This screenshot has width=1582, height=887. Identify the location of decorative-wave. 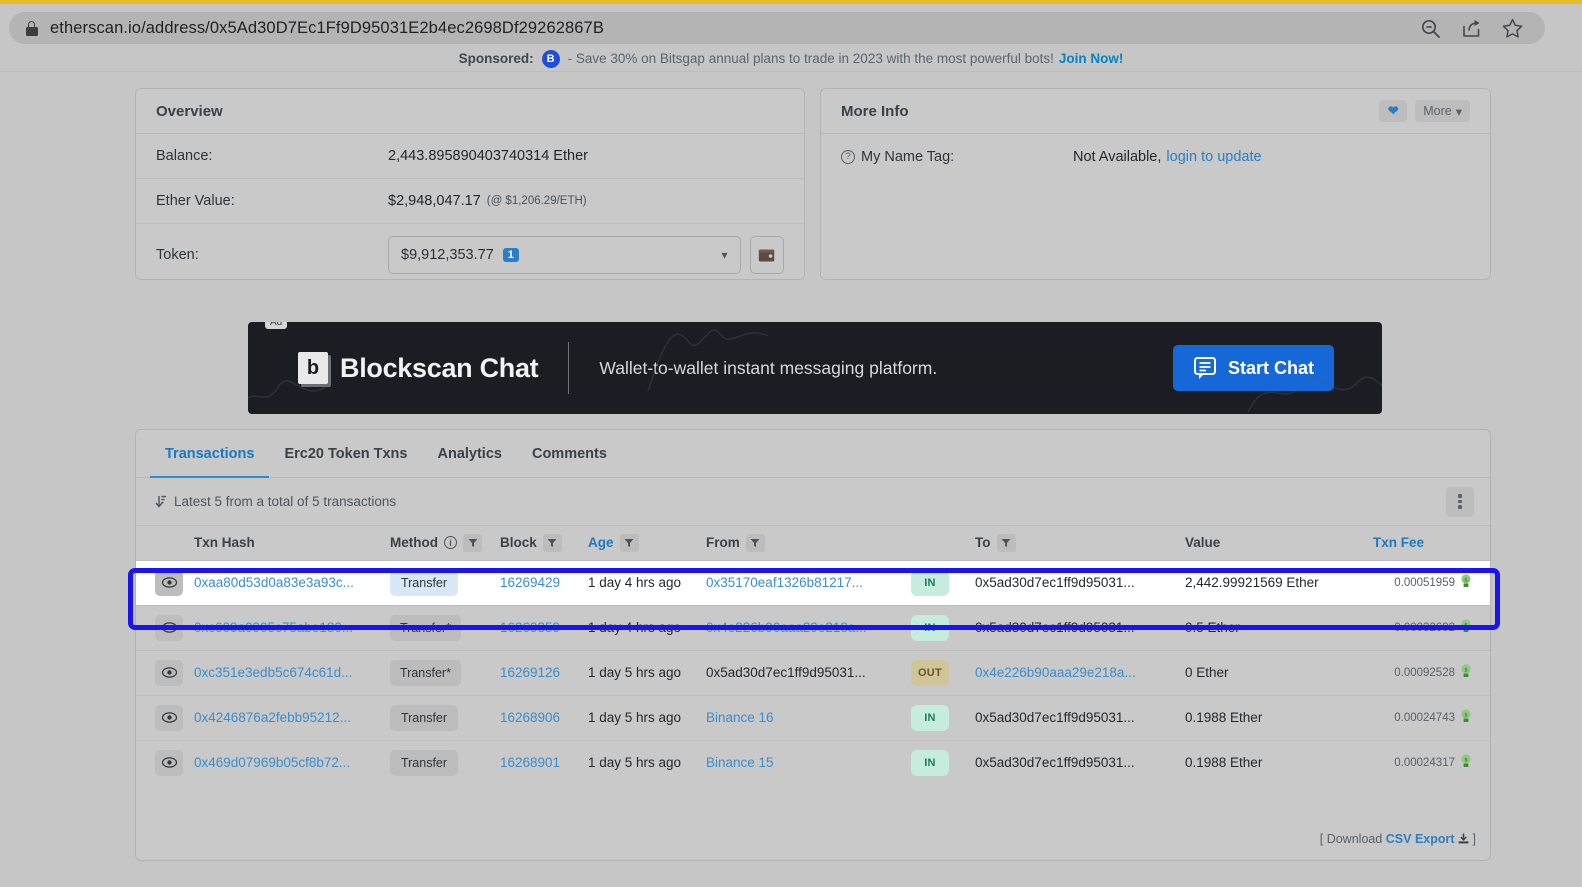
(288, 389).